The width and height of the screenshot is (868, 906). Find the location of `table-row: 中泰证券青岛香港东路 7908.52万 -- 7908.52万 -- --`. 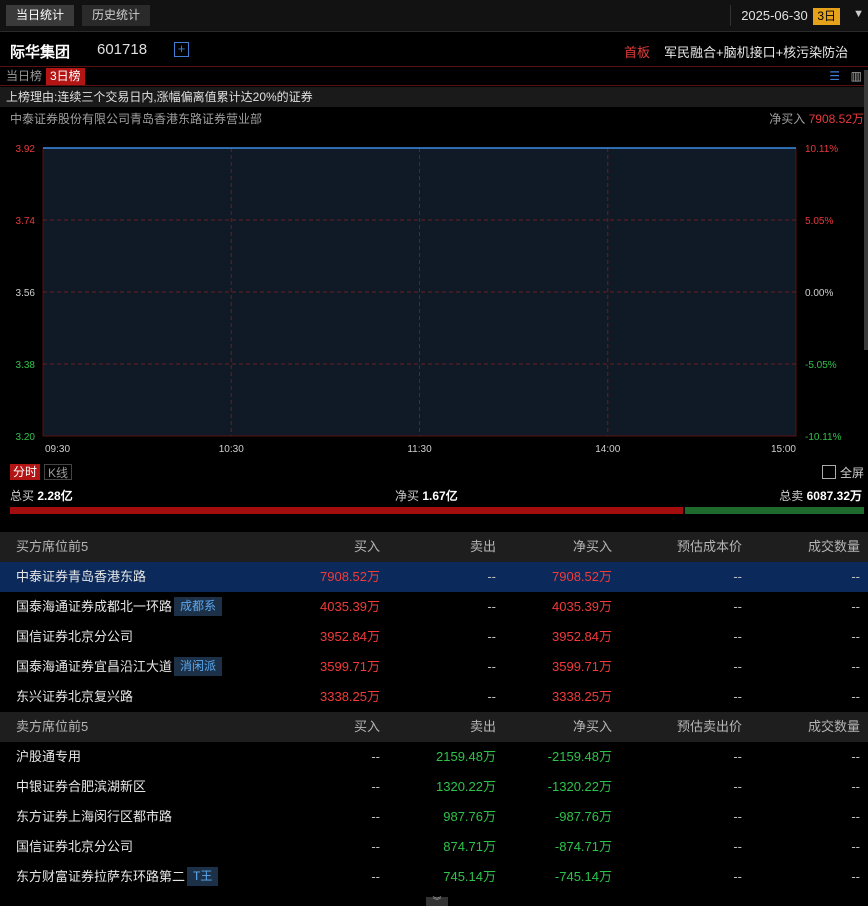

table-row: 中泰证券青岛香港东路 7908.52万 -- 7908.52万 -- -- is located at coordinates (434, 577).